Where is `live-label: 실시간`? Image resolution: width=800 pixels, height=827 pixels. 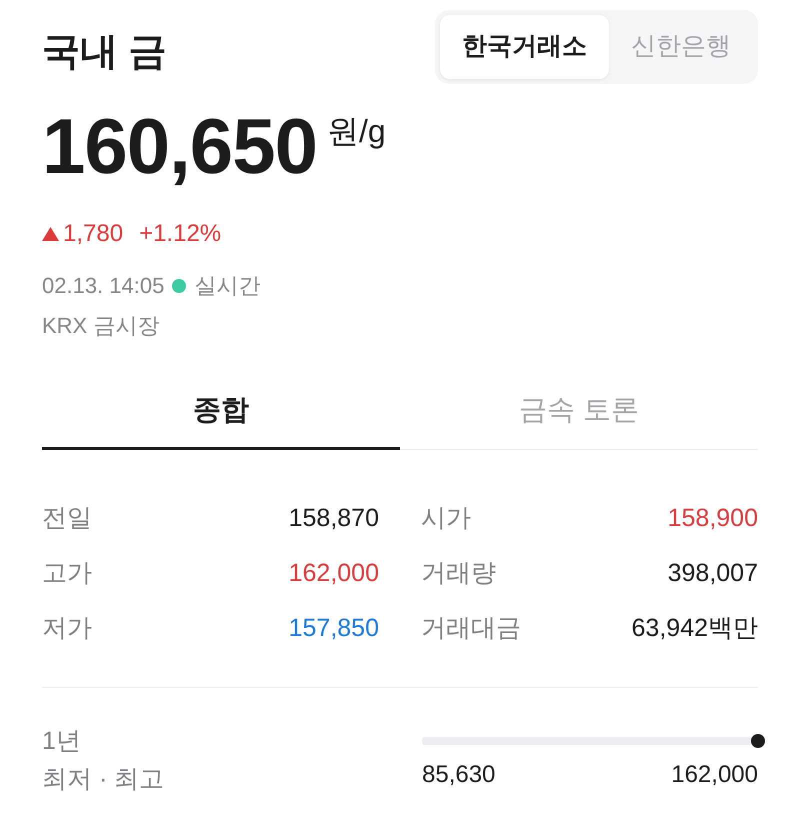 live-label: 실시간 is located at coordinates (227, 286).